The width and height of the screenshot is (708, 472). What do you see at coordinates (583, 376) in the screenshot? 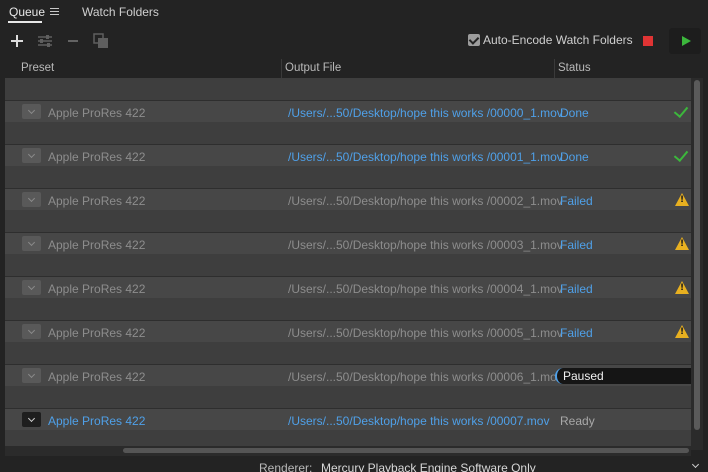
I see `row-status: Paused` at bounding box center [583, 376].